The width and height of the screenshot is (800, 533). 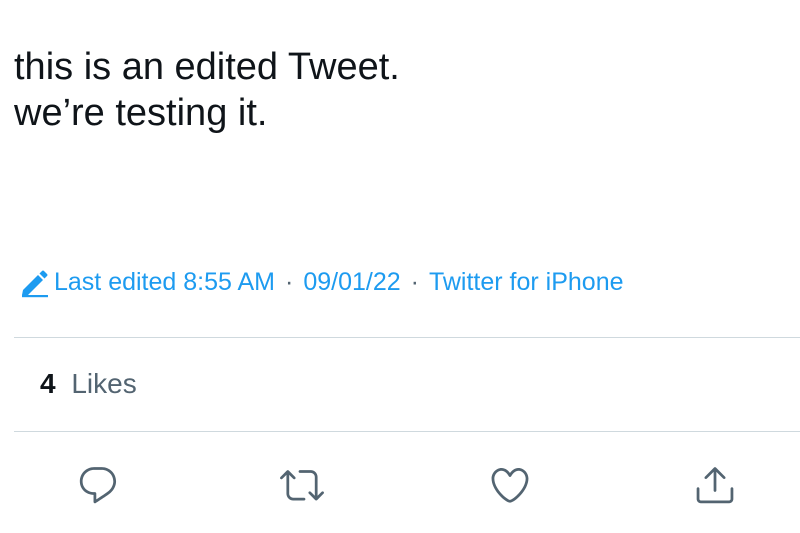 I want to click on reply-icon, so click(x=98, y=485).